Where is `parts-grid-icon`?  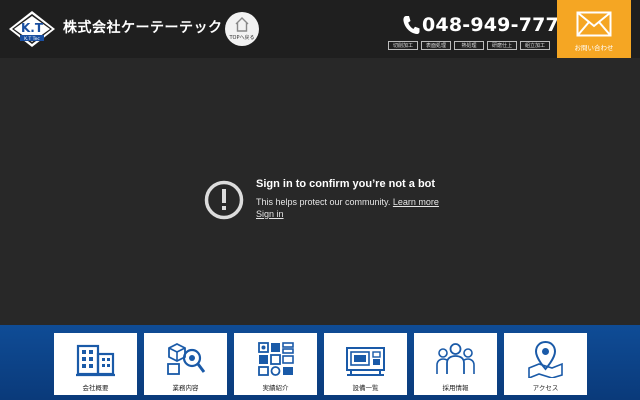
parts-grid-icon is located at coordinates (276, 359).